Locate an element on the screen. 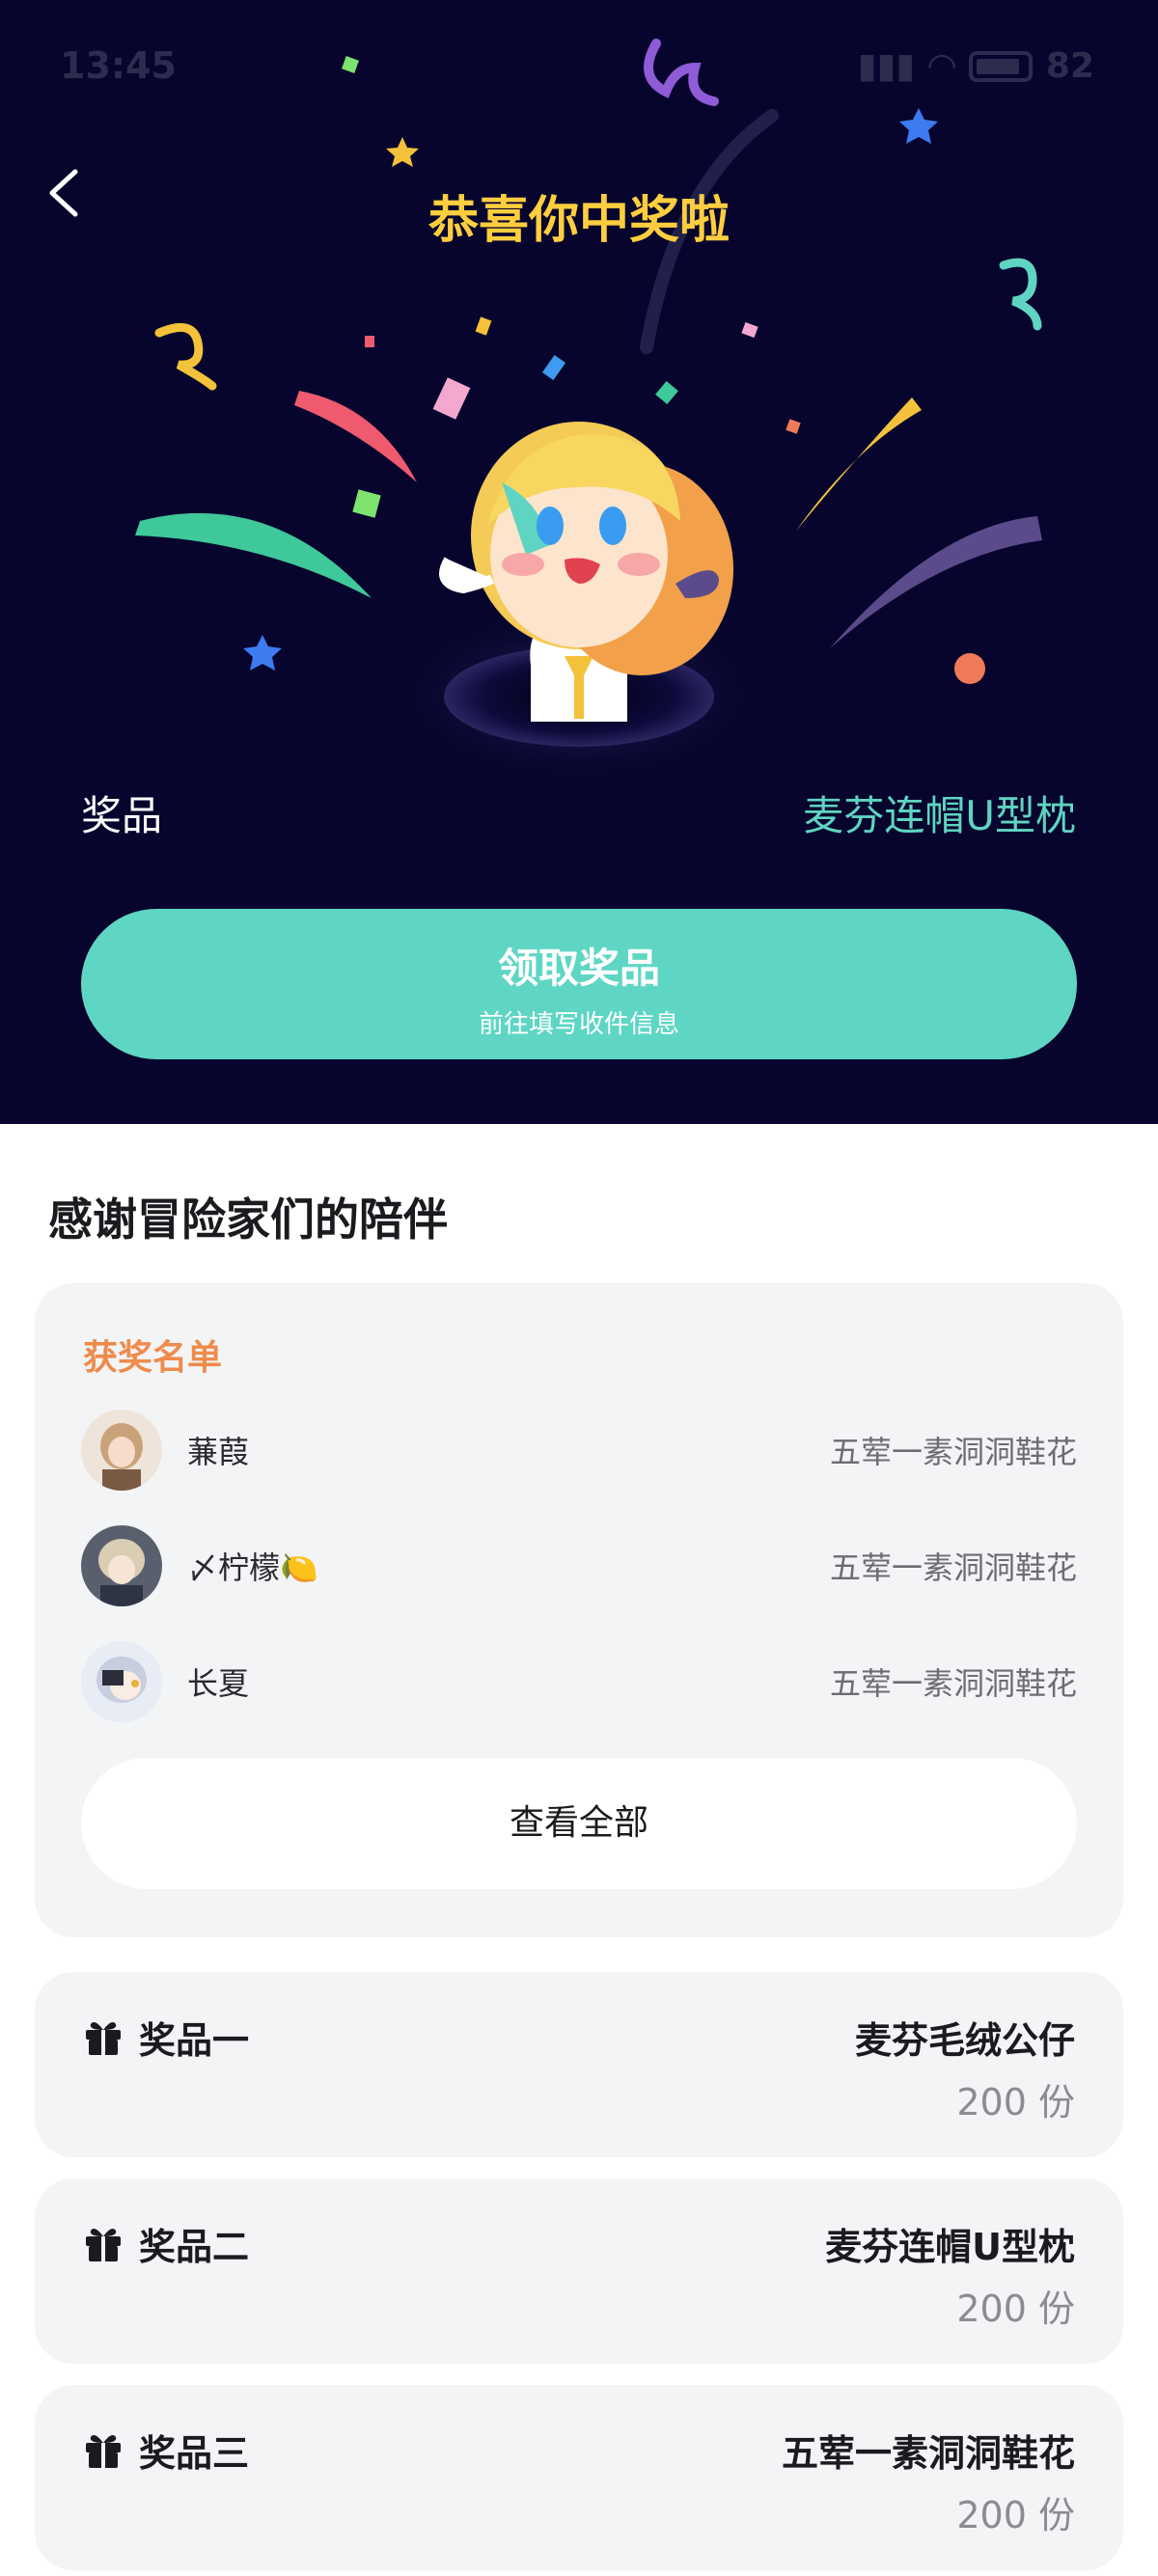 The width and height of the screenshot is (1158, 2576). prize-item: 麦芬毛绒公仔 is located at coordinates (964, 2041).